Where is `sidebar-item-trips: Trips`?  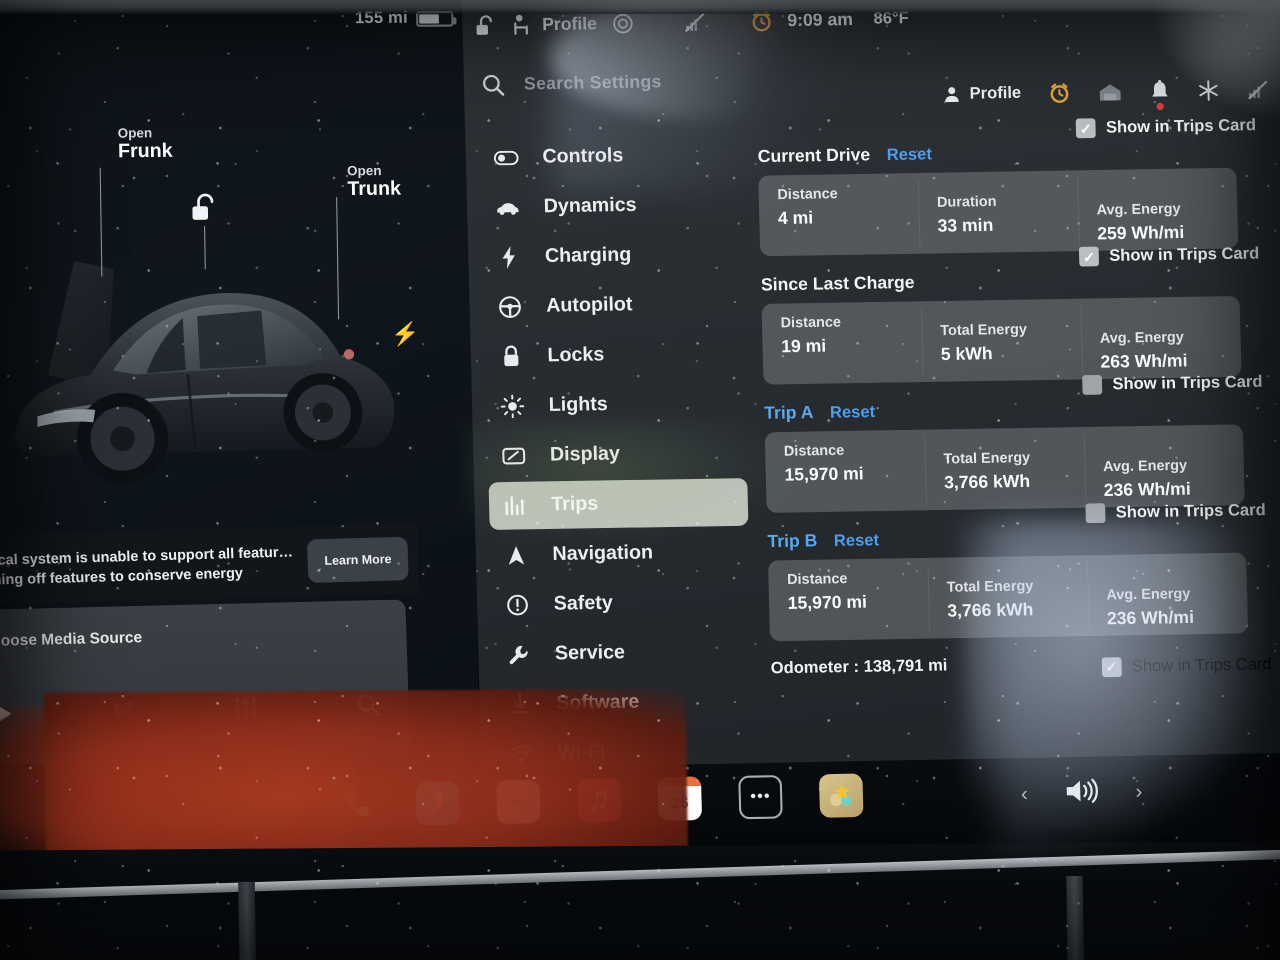
sidebar-item-trips: Trips is located at coordinates (618, 504).